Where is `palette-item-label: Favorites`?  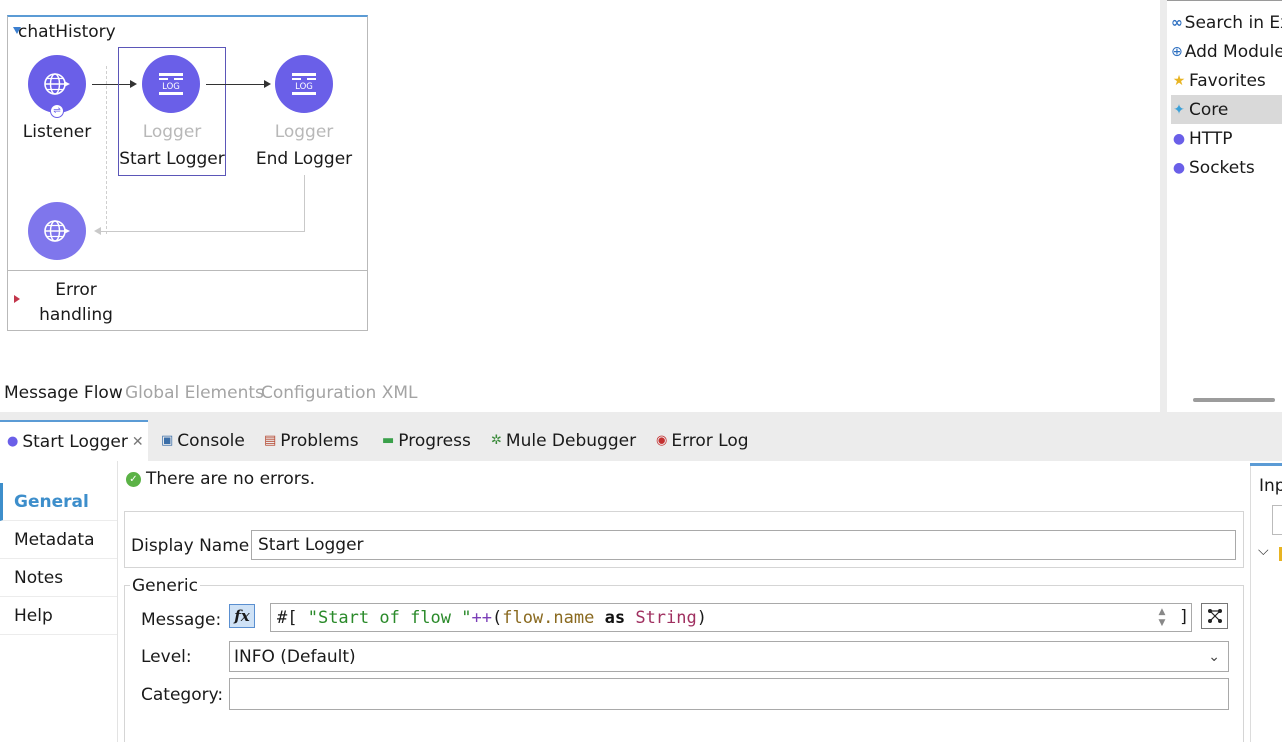
palette-item-label: Favorites is located at coordinates (1227, 80).